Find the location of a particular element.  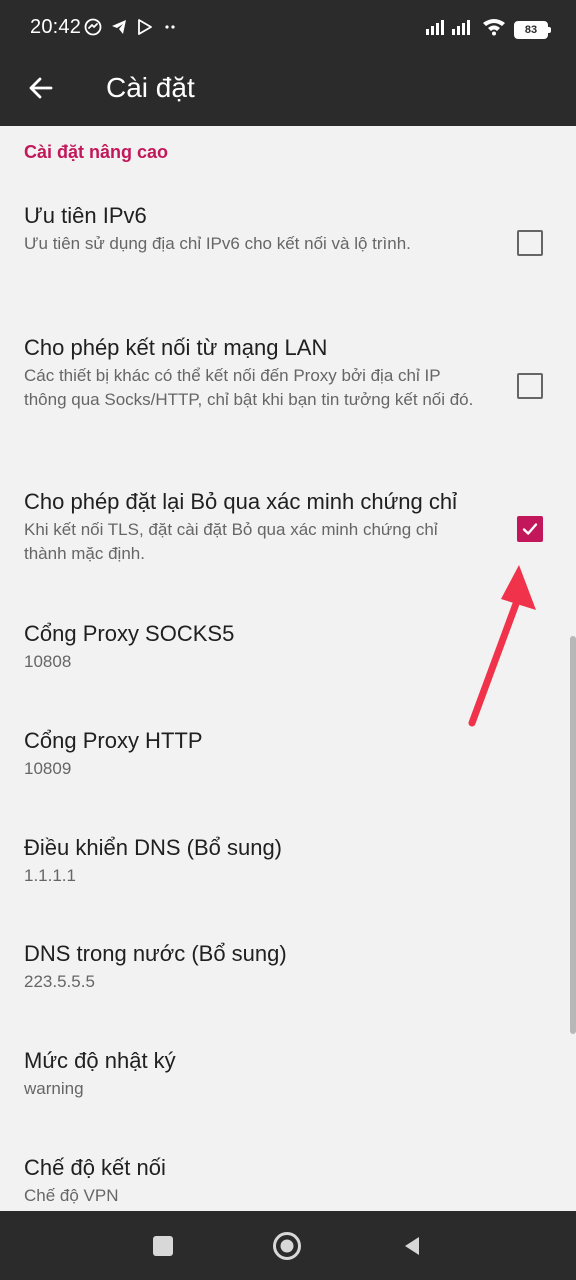

more-notifications-icon is located at coordinates (171, 29).